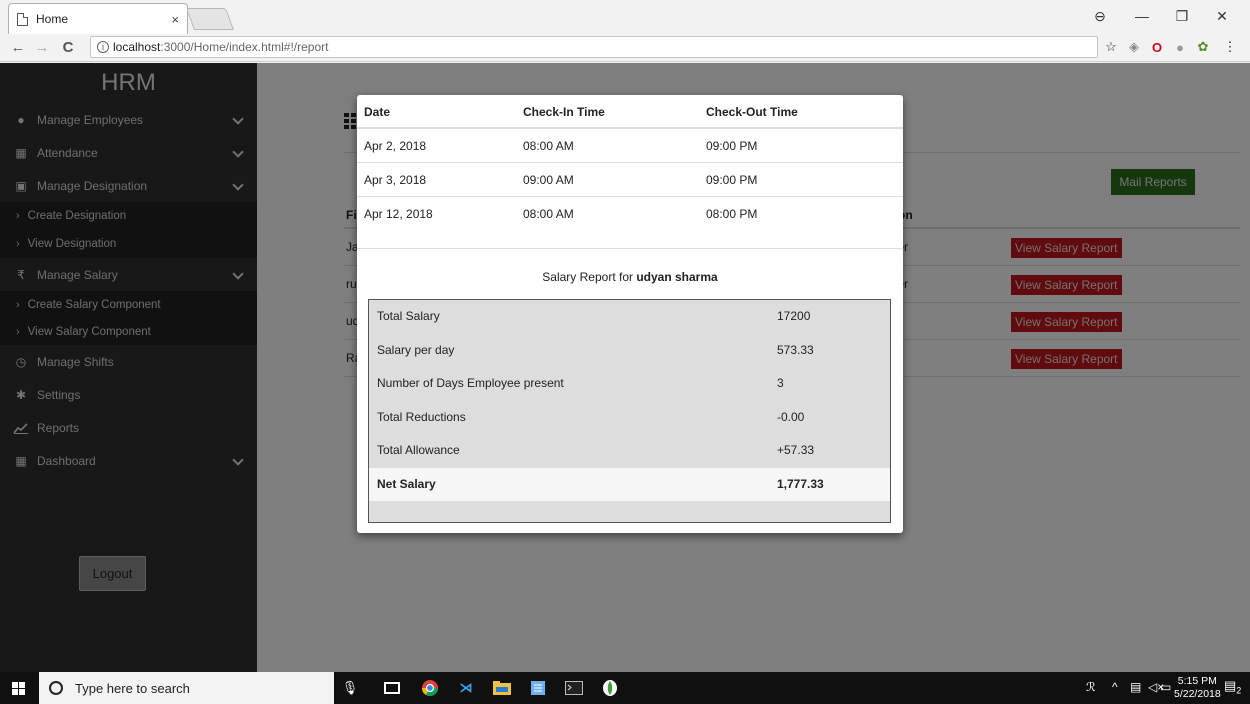 The image size is (1250, 704). What do you see at coordinates (574, 688) in the screenshot?
I see `terminal-icon` at bounding box center [574, 688].